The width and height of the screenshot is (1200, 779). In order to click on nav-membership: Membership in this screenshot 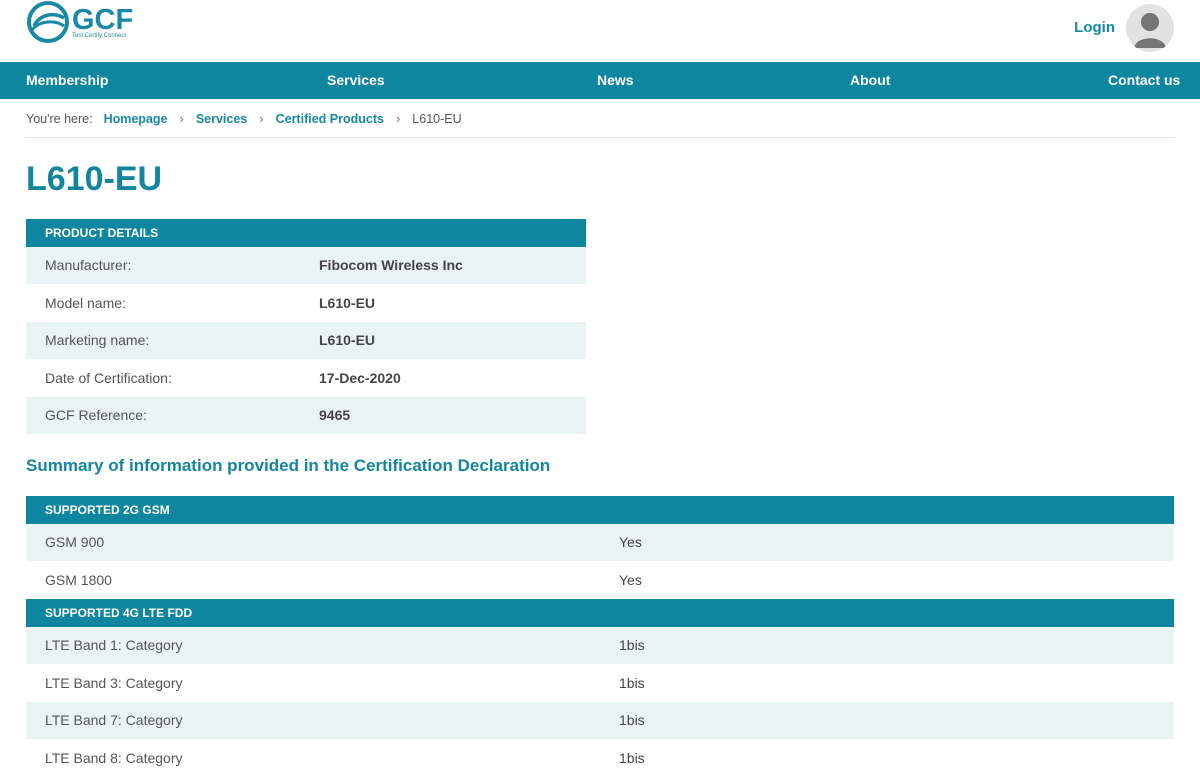, I will do `click(67, 80)`.